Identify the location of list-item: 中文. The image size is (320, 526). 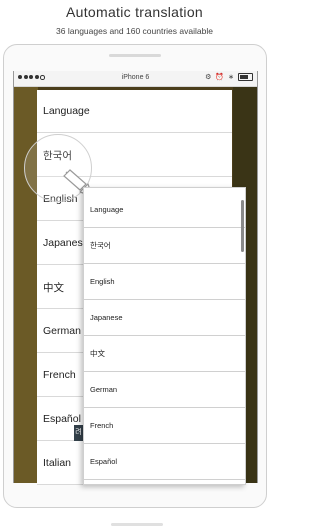
(164, 354).